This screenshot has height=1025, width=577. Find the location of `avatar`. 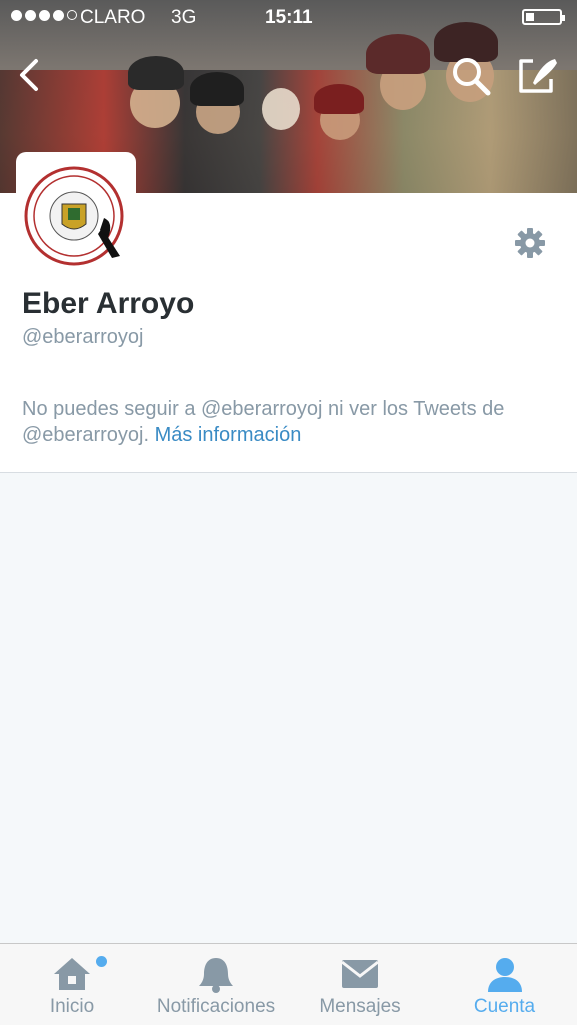

avatar is located at coordinates (76, 212).